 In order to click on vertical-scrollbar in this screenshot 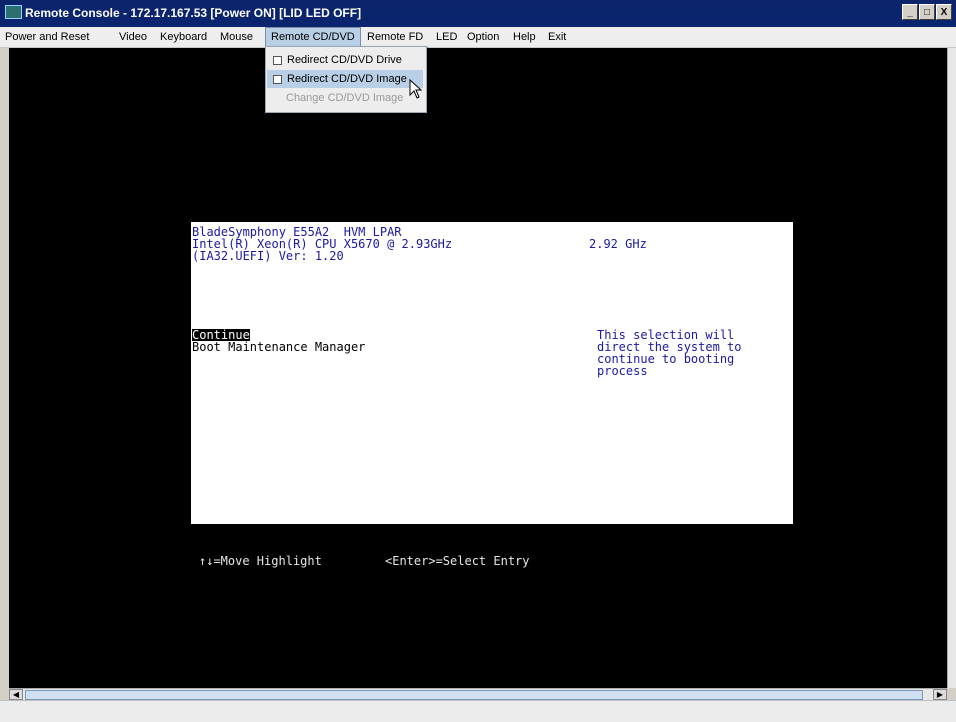, I will do `click(951, 368)`.